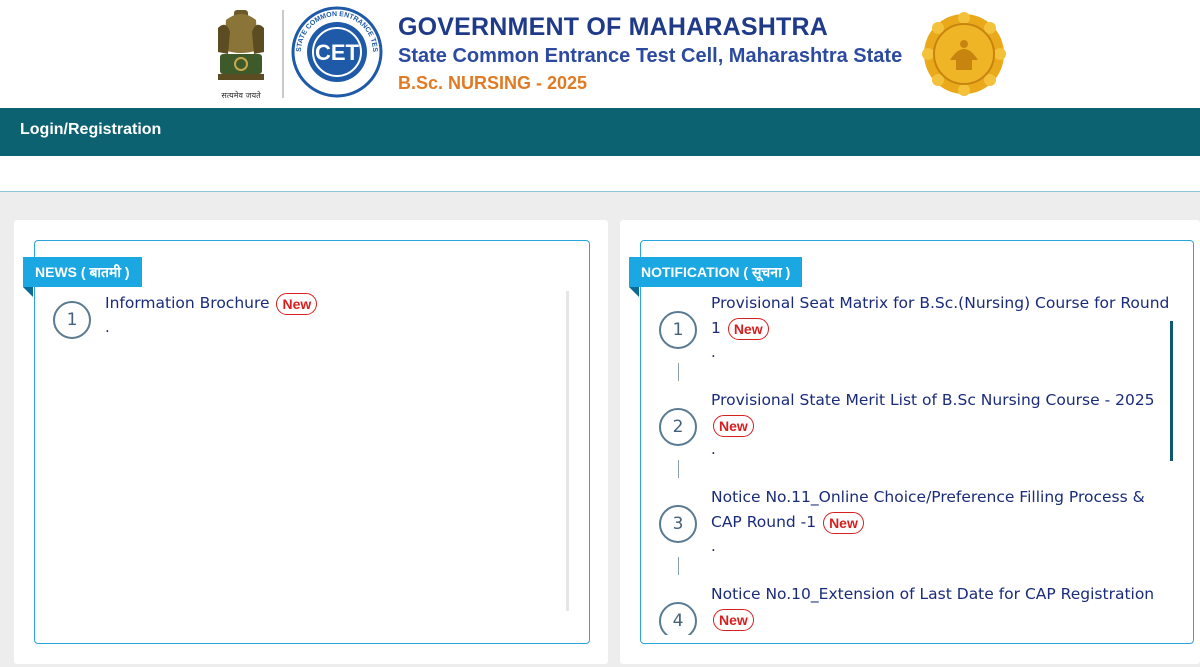 This screenshot has height=667, width=1200. Describe the element at coordinates (964, 54) in the screenshot. I see `maharashtra-seal-icon` at that location.